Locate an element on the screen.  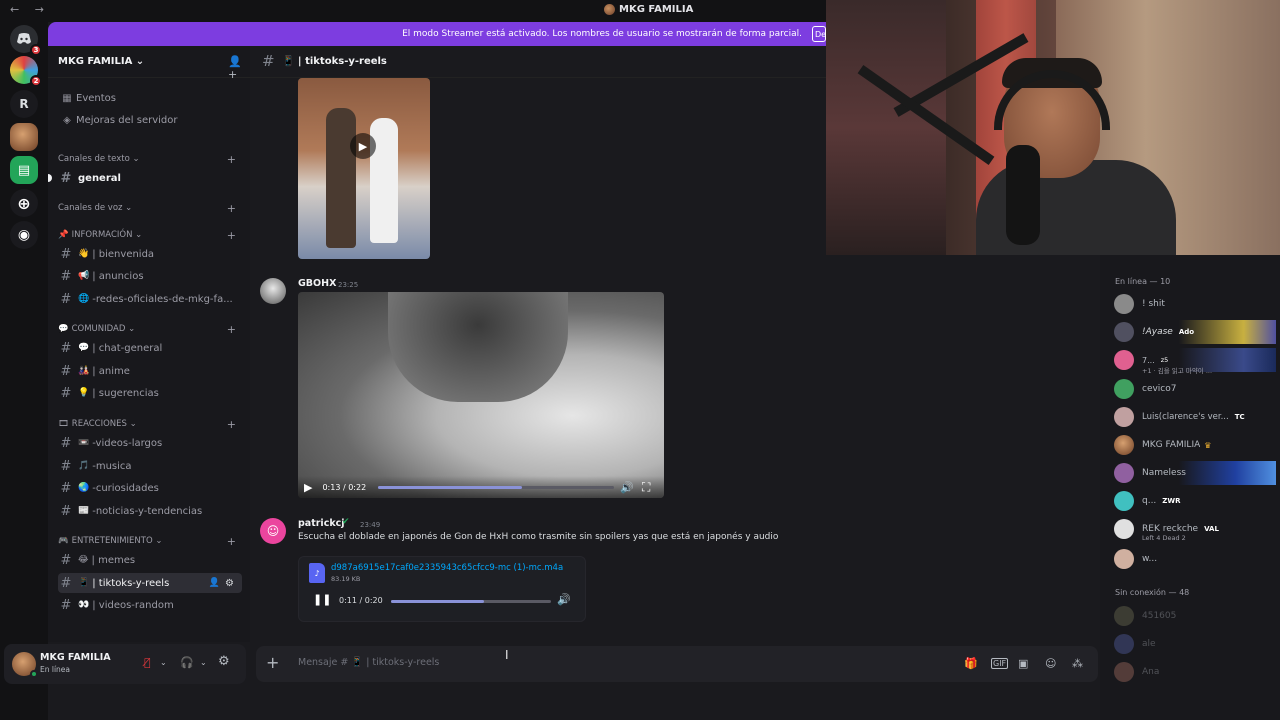
channel-title: 📱 | tiktoks-y-reels is located at coordinates (334, 61).